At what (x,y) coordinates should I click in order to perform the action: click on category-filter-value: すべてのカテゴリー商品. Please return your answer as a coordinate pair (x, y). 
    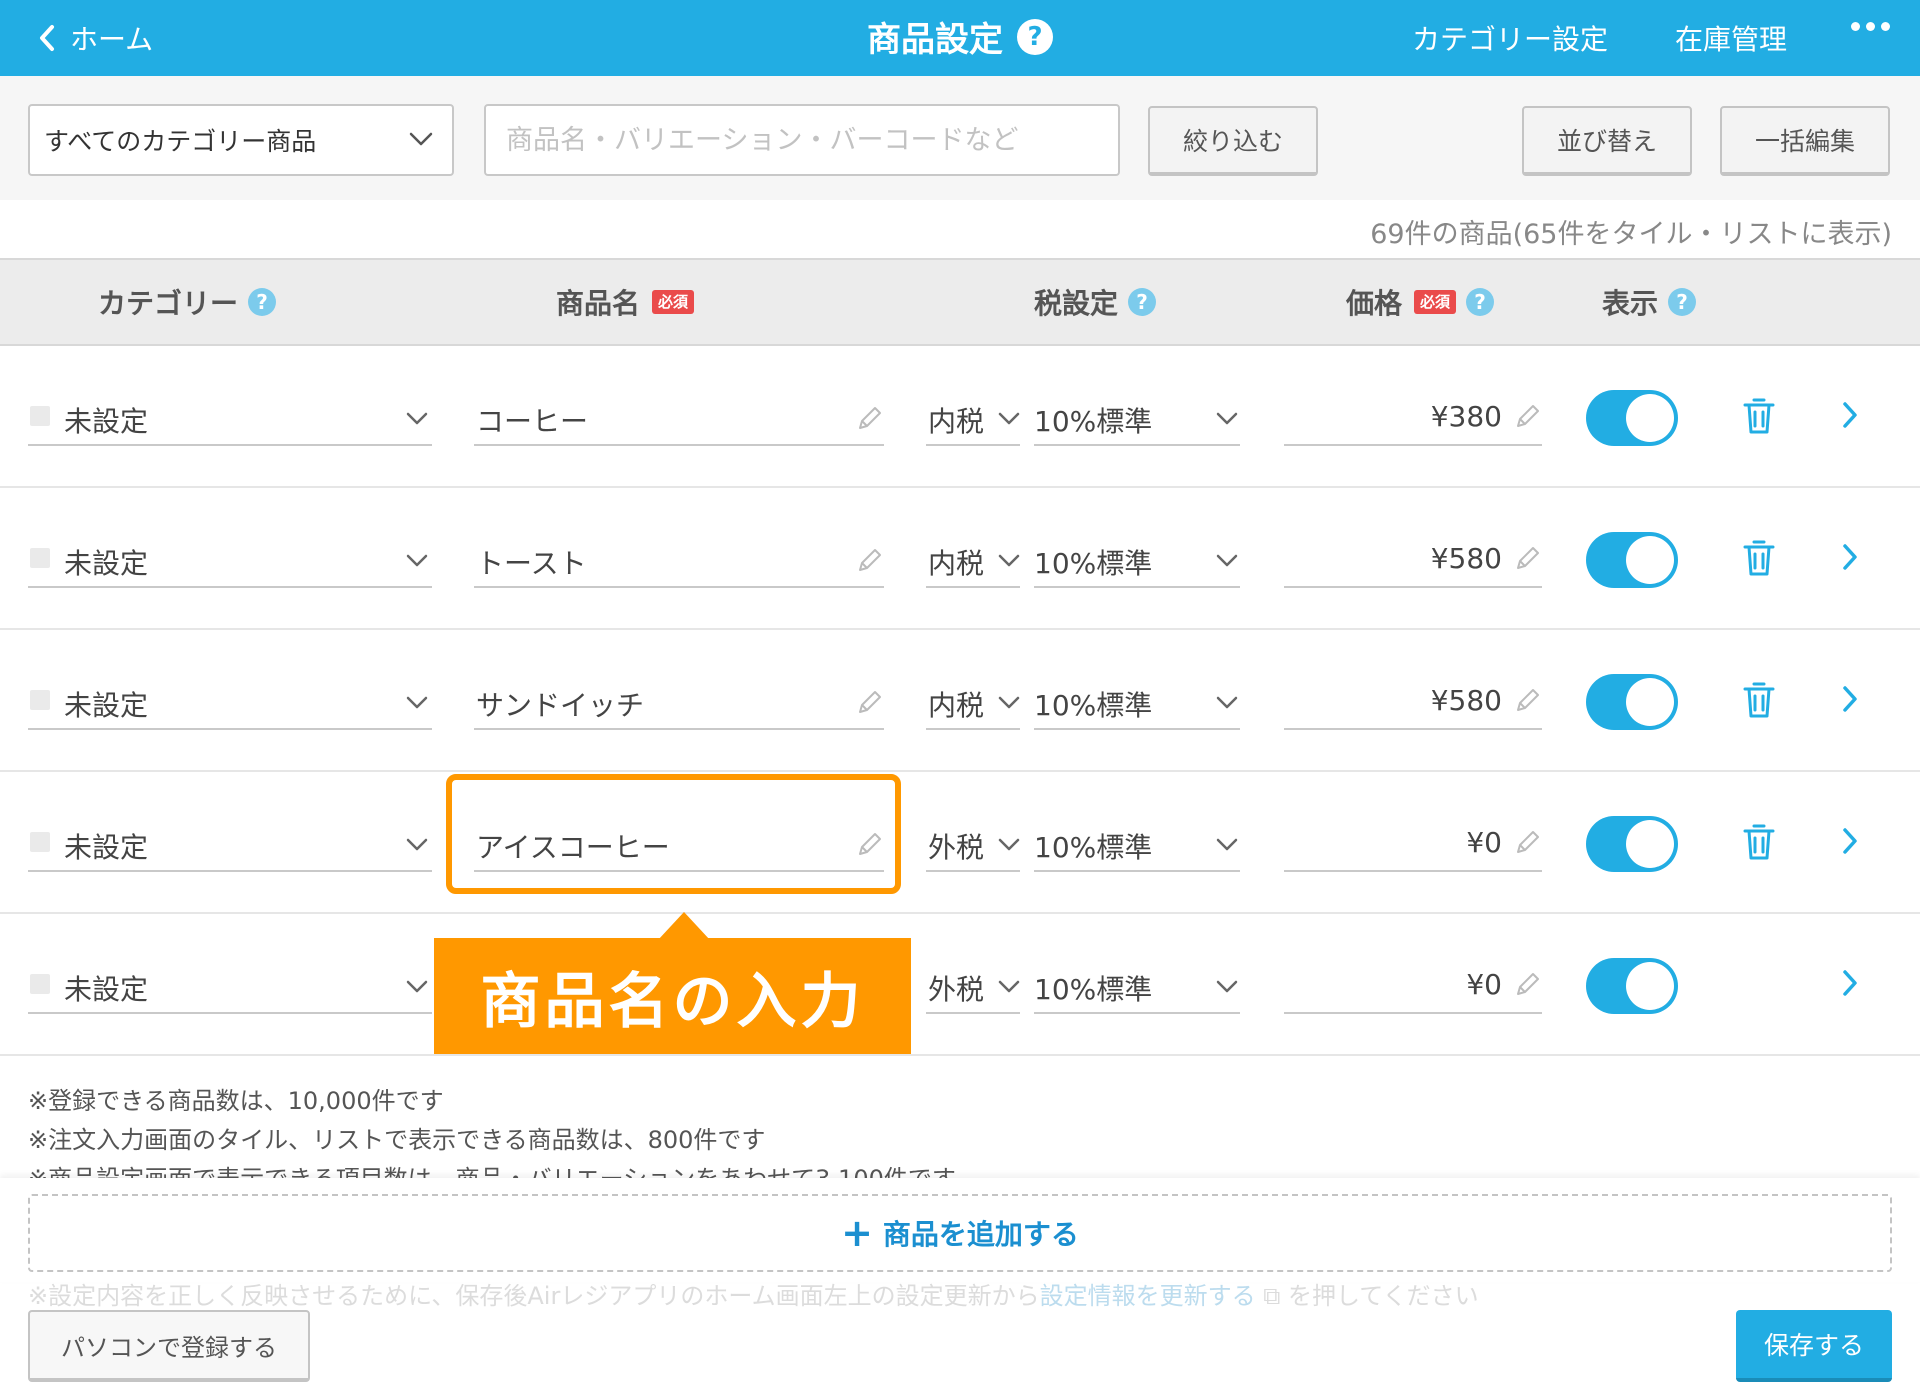
    Looking at the image, I should click on (180, 141).